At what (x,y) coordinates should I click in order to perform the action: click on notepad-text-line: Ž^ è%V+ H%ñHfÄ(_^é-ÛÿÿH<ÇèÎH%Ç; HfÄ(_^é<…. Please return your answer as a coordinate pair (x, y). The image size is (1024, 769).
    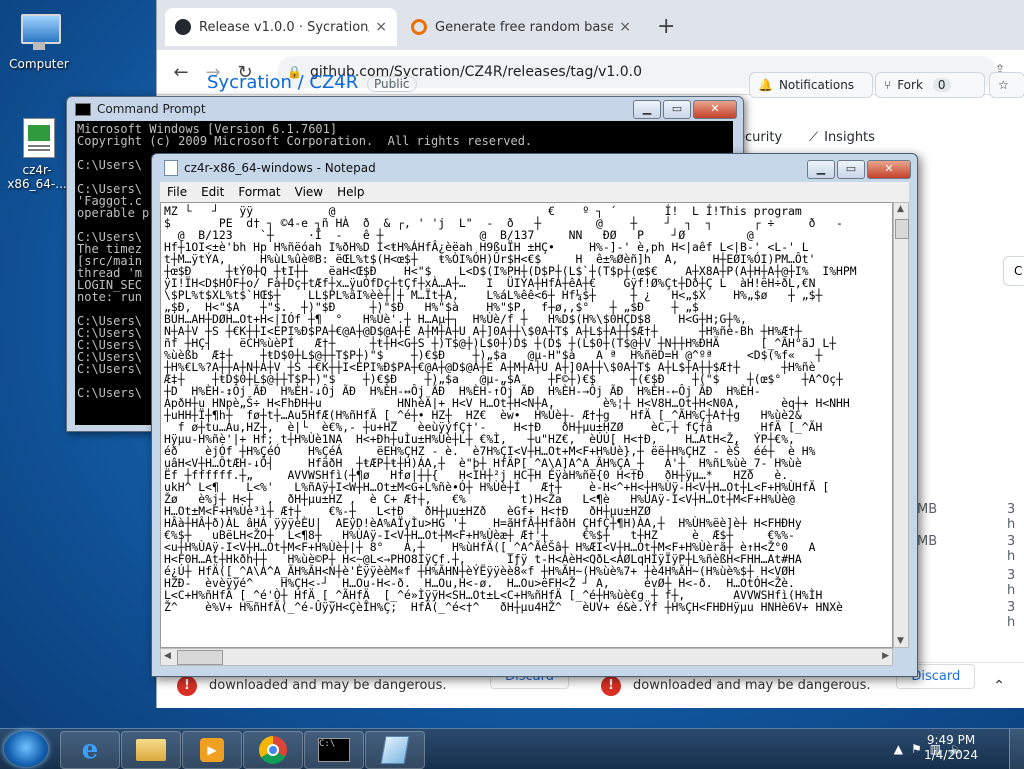
    Looking at the image, I should click on (503, 607).